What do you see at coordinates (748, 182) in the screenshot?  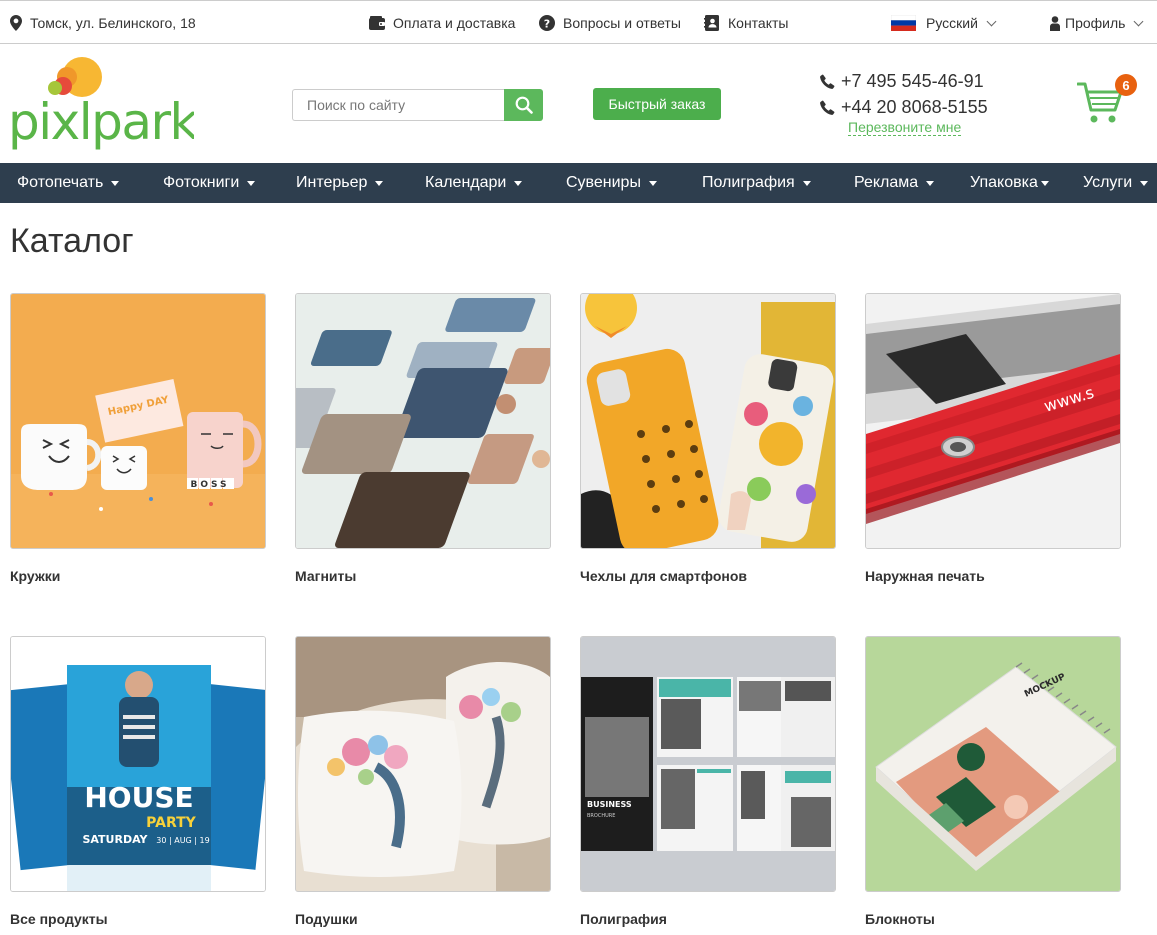 I see `nav-label: Полиграфия` at bounding box center [748, 182].